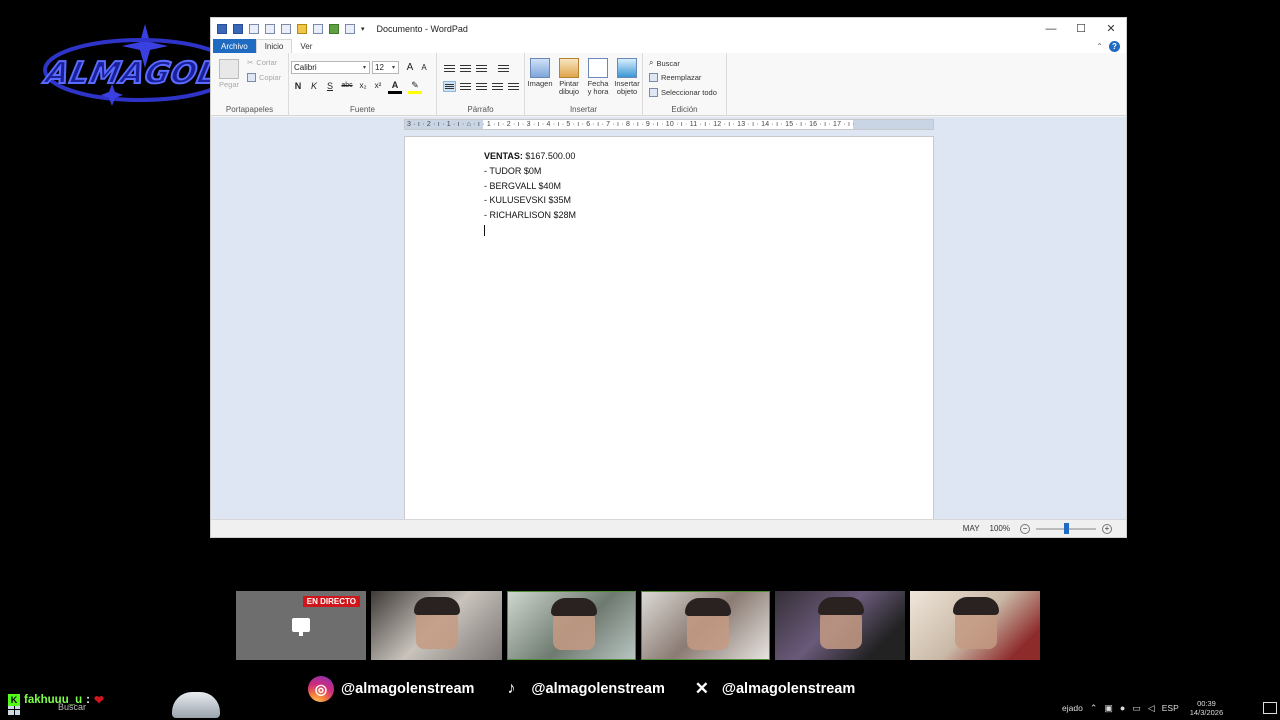  Describe the element at coordinates (270, 28) in the screenshot. I see `redo-icon` at that location.